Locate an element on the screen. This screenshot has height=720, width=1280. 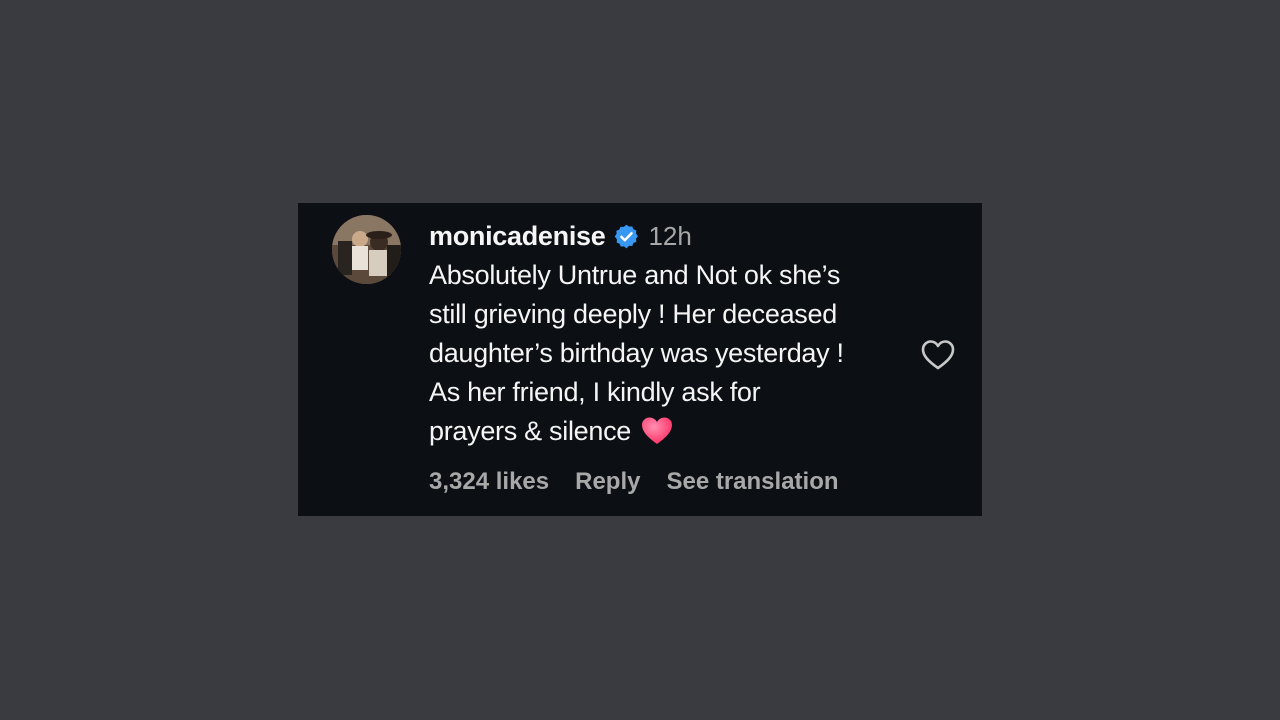
likes-count: 3,324 likes is located at coordinates (489, 482).